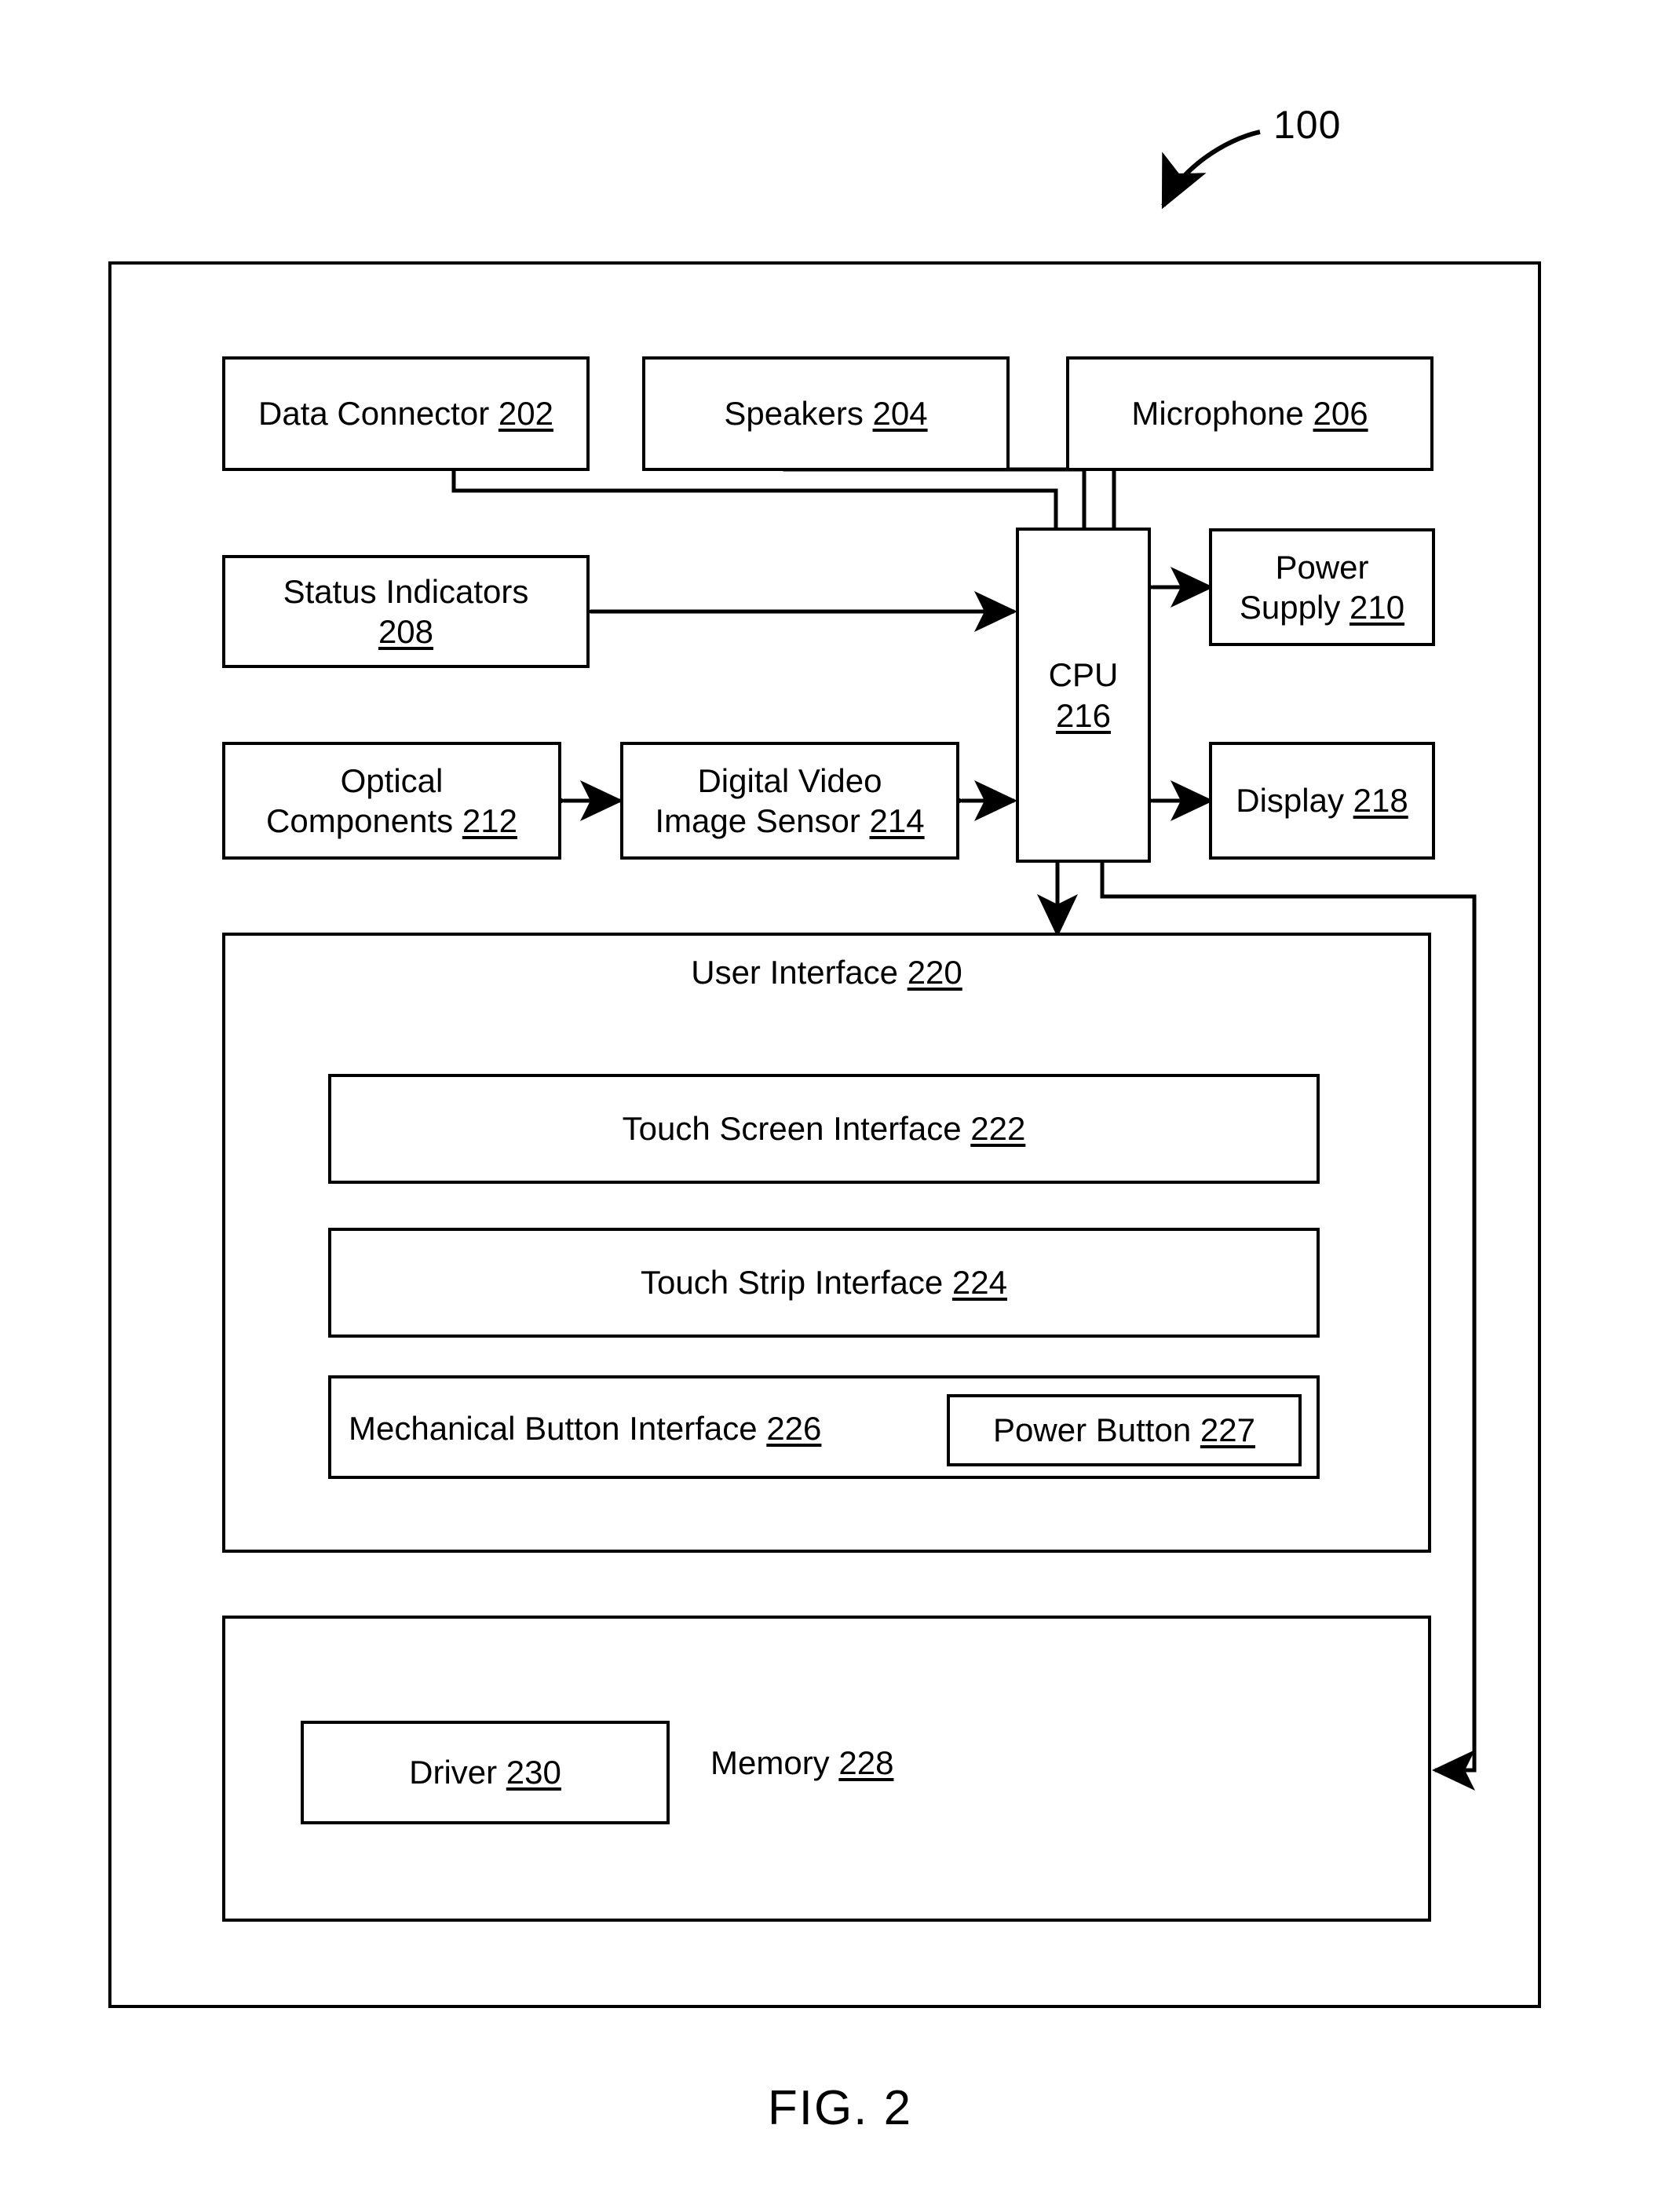 This screenshot has height=2209, width=1680. Describe the element at coordinates (799, 972) in the screenshot. I see `block-user-interface-label: User Interface` at that location.